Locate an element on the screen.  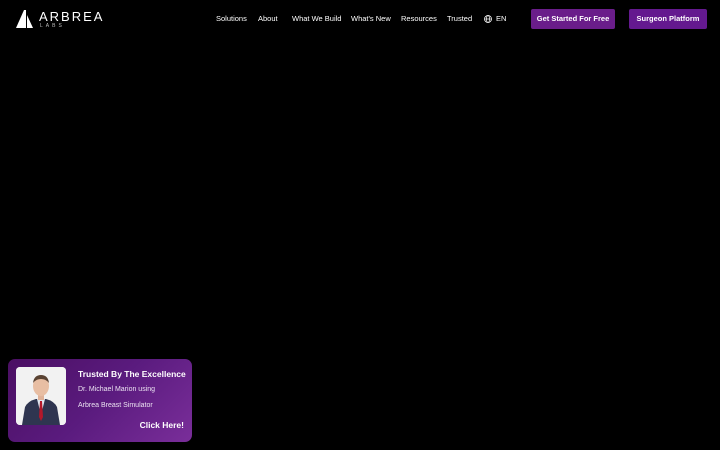
promo-click-here-link: Click Here! is located at coordinates (162, 425).